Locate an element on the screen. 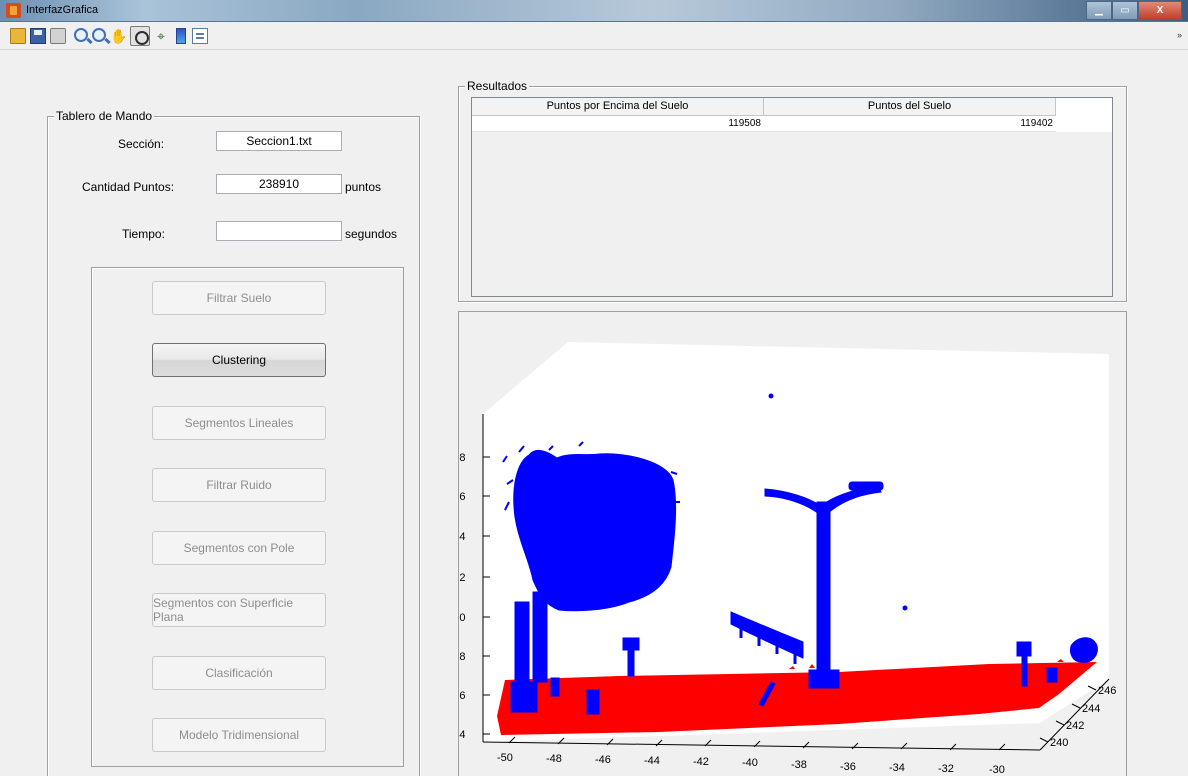 Image resolution: width=1188 pixels, height=776 pixels. y-tick-label: 246 is located at coordinates (1107, 691).